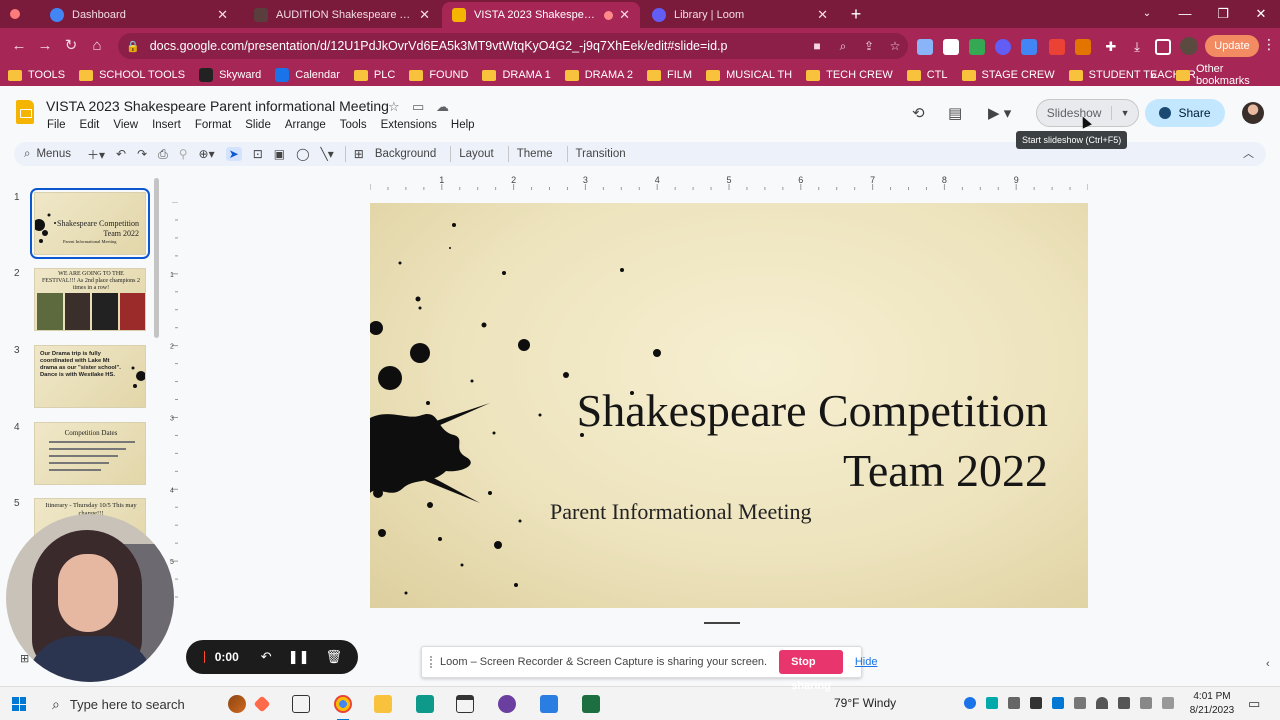  What do you see at coordinates (183, 154) in the screenshot?
I see `paint-format-icon: ⚲` at bounding box center [183, 154].